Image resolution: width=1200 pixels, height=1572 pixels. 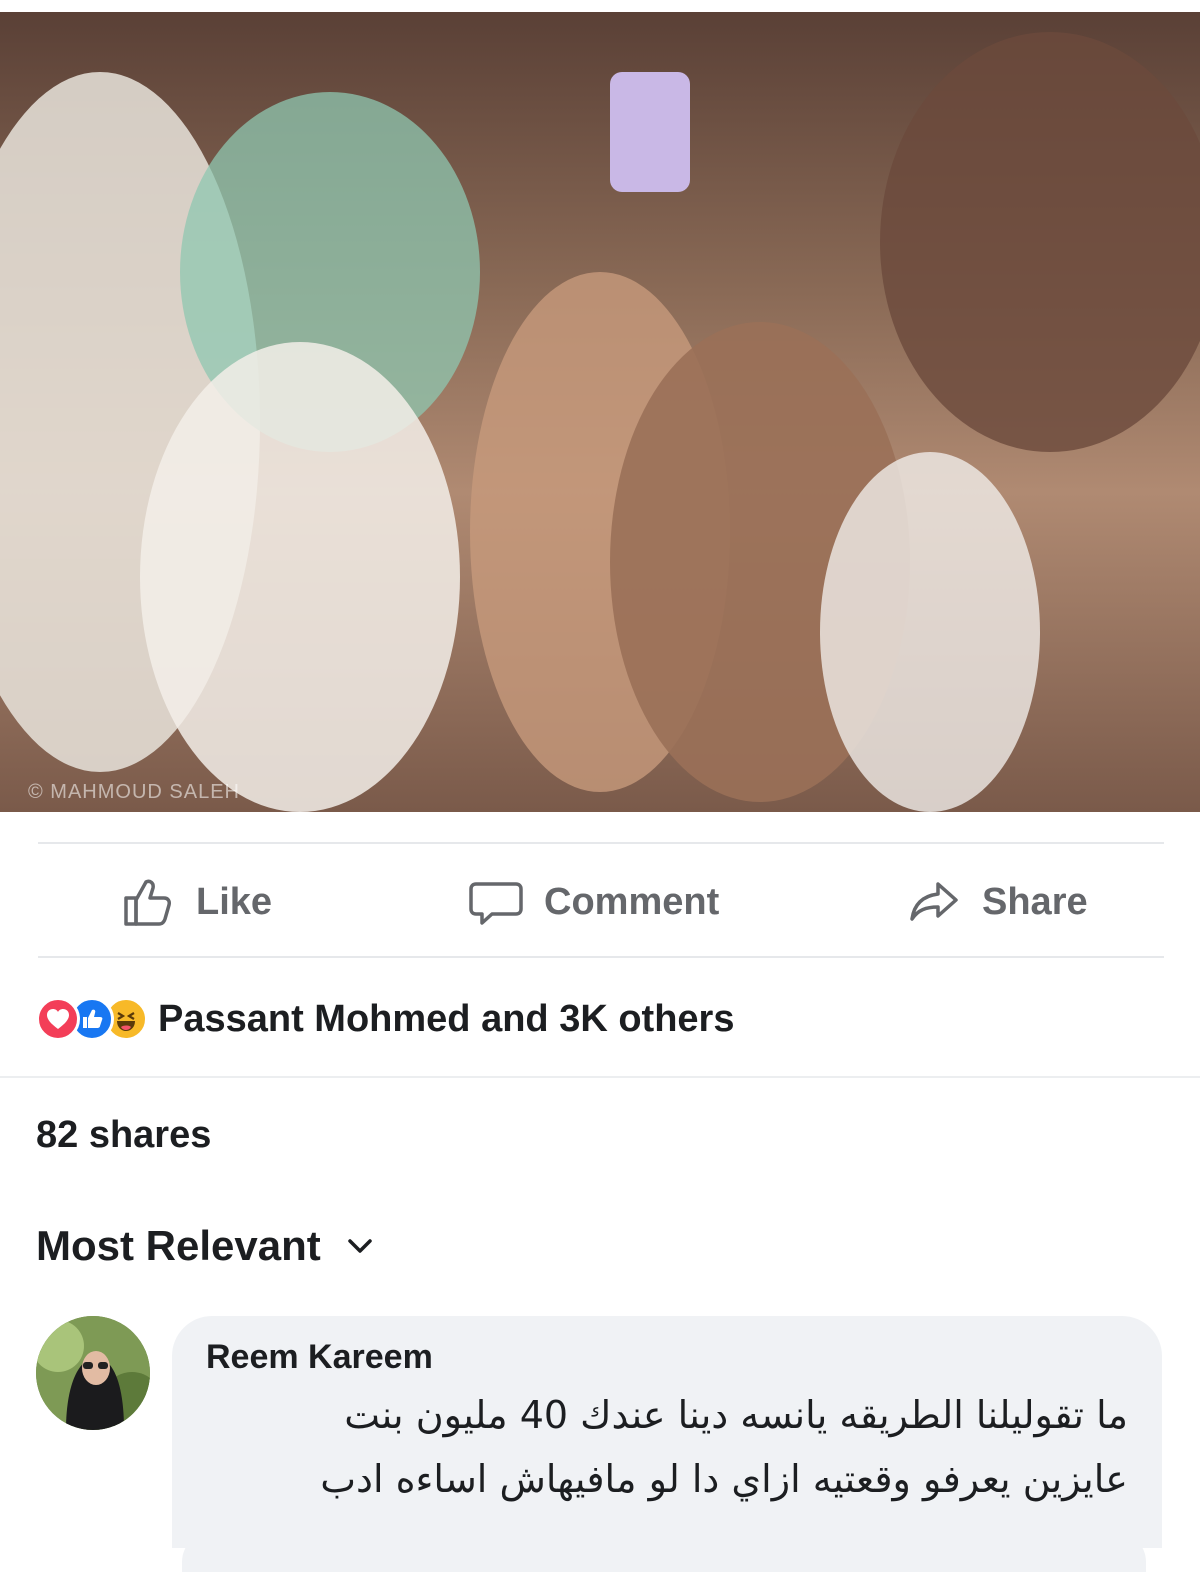 I want to click on next-comment-bubble, so click(x=664, y=1552).